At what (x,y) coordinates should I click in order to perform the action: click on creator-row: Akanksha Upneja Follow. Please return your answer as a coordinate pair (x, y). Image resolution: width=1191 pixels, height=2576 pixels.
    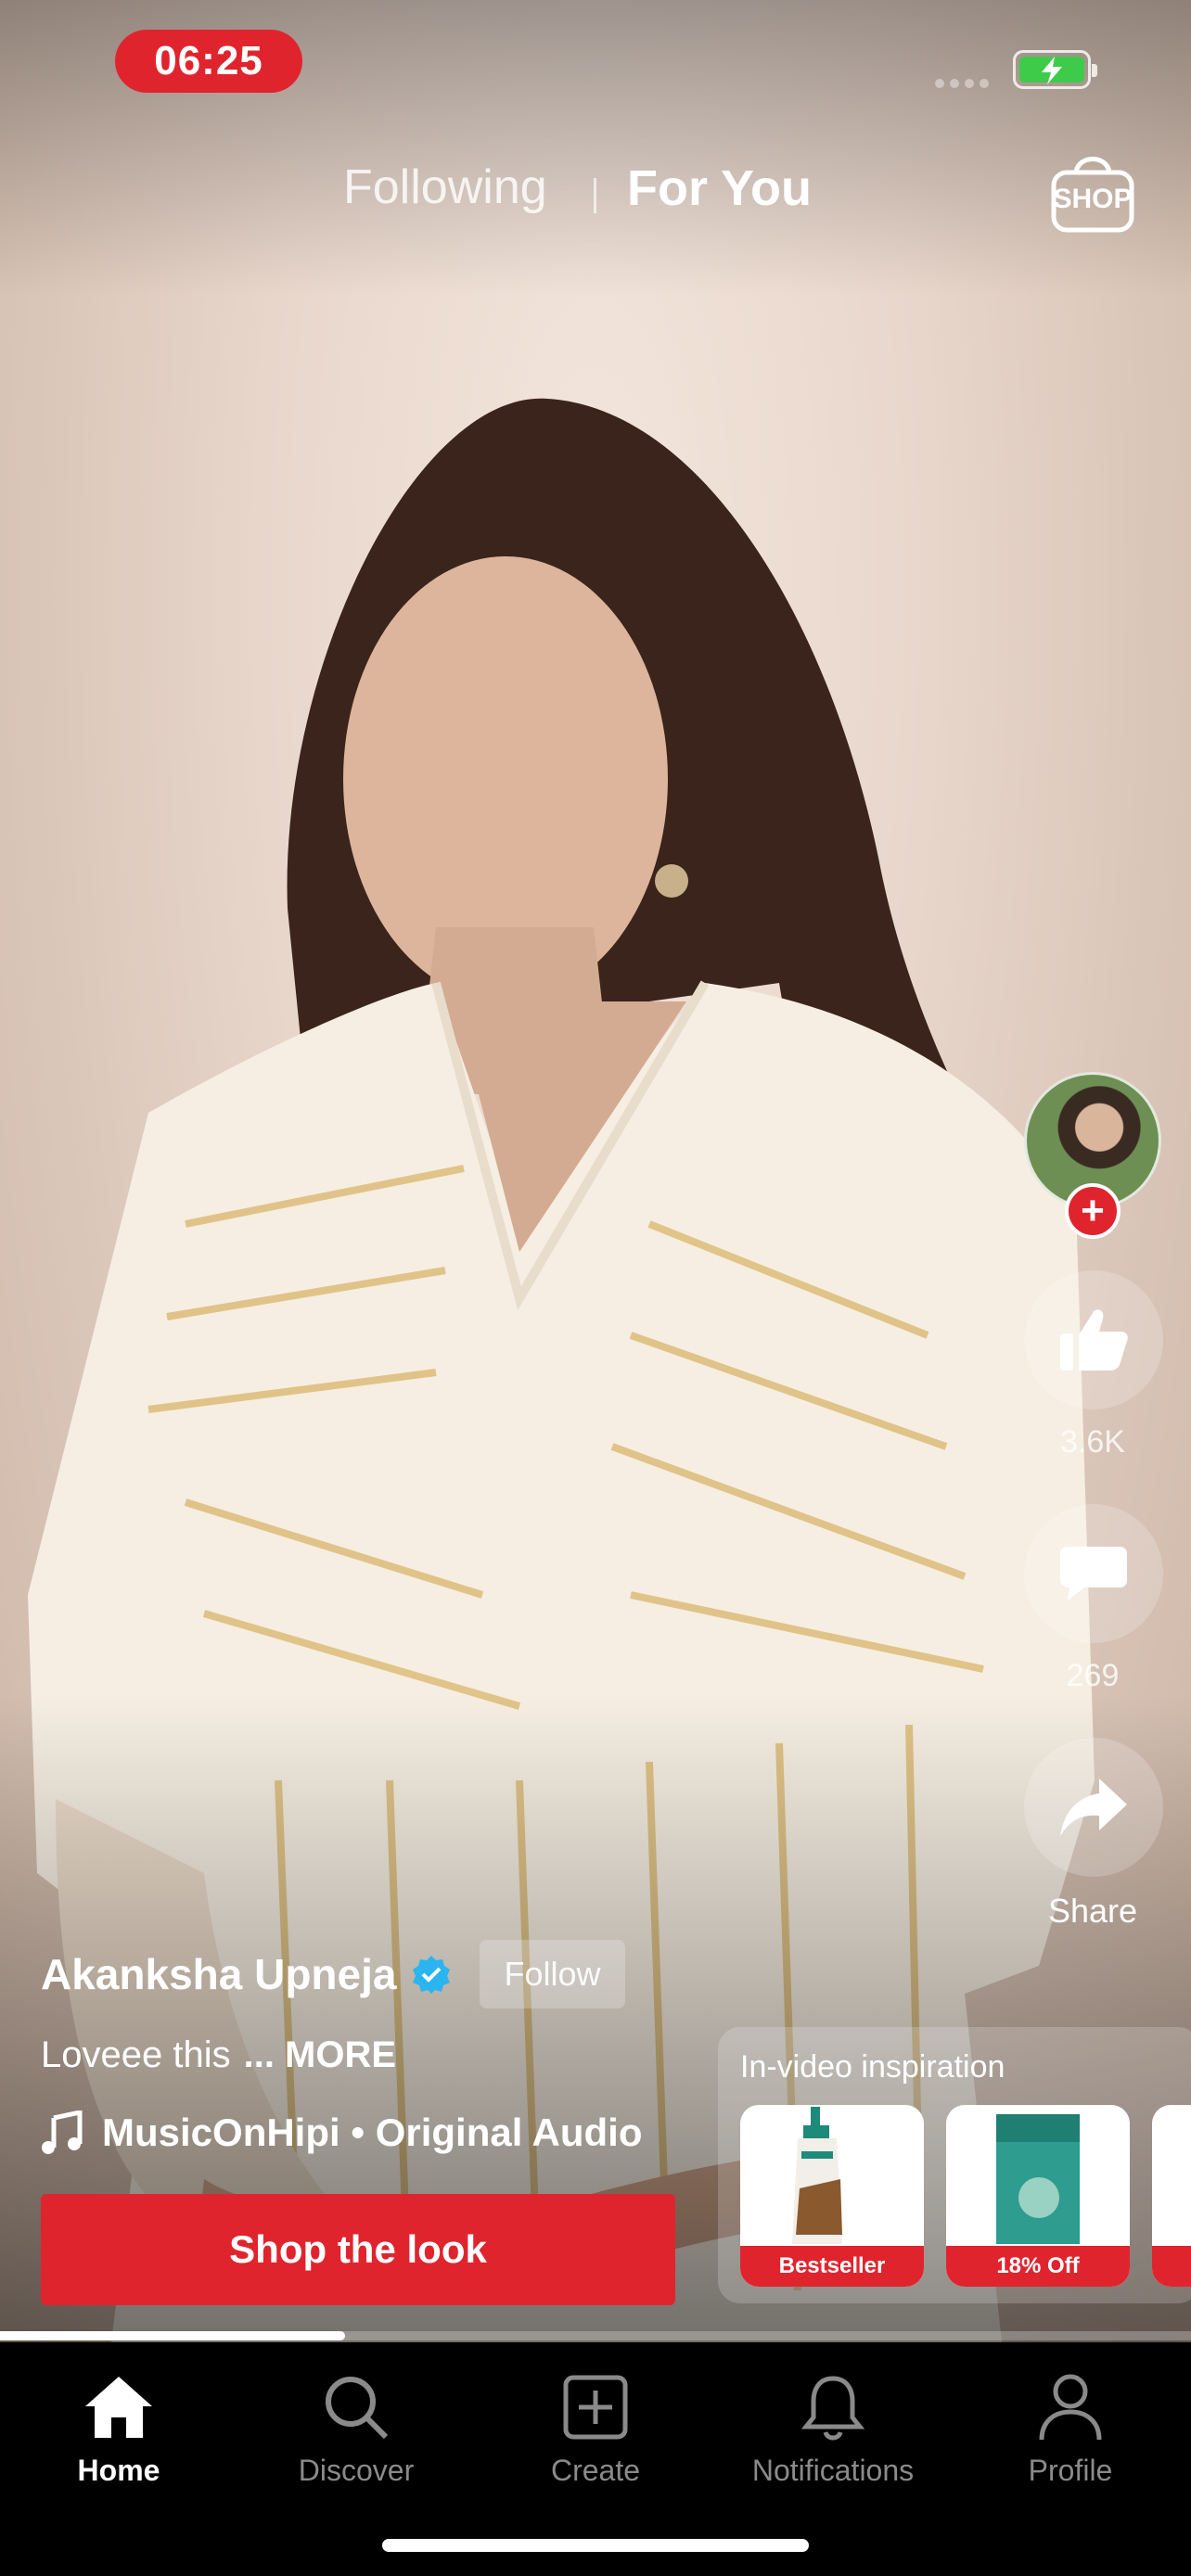
    Looking at the image, I should click on (333, 1975).